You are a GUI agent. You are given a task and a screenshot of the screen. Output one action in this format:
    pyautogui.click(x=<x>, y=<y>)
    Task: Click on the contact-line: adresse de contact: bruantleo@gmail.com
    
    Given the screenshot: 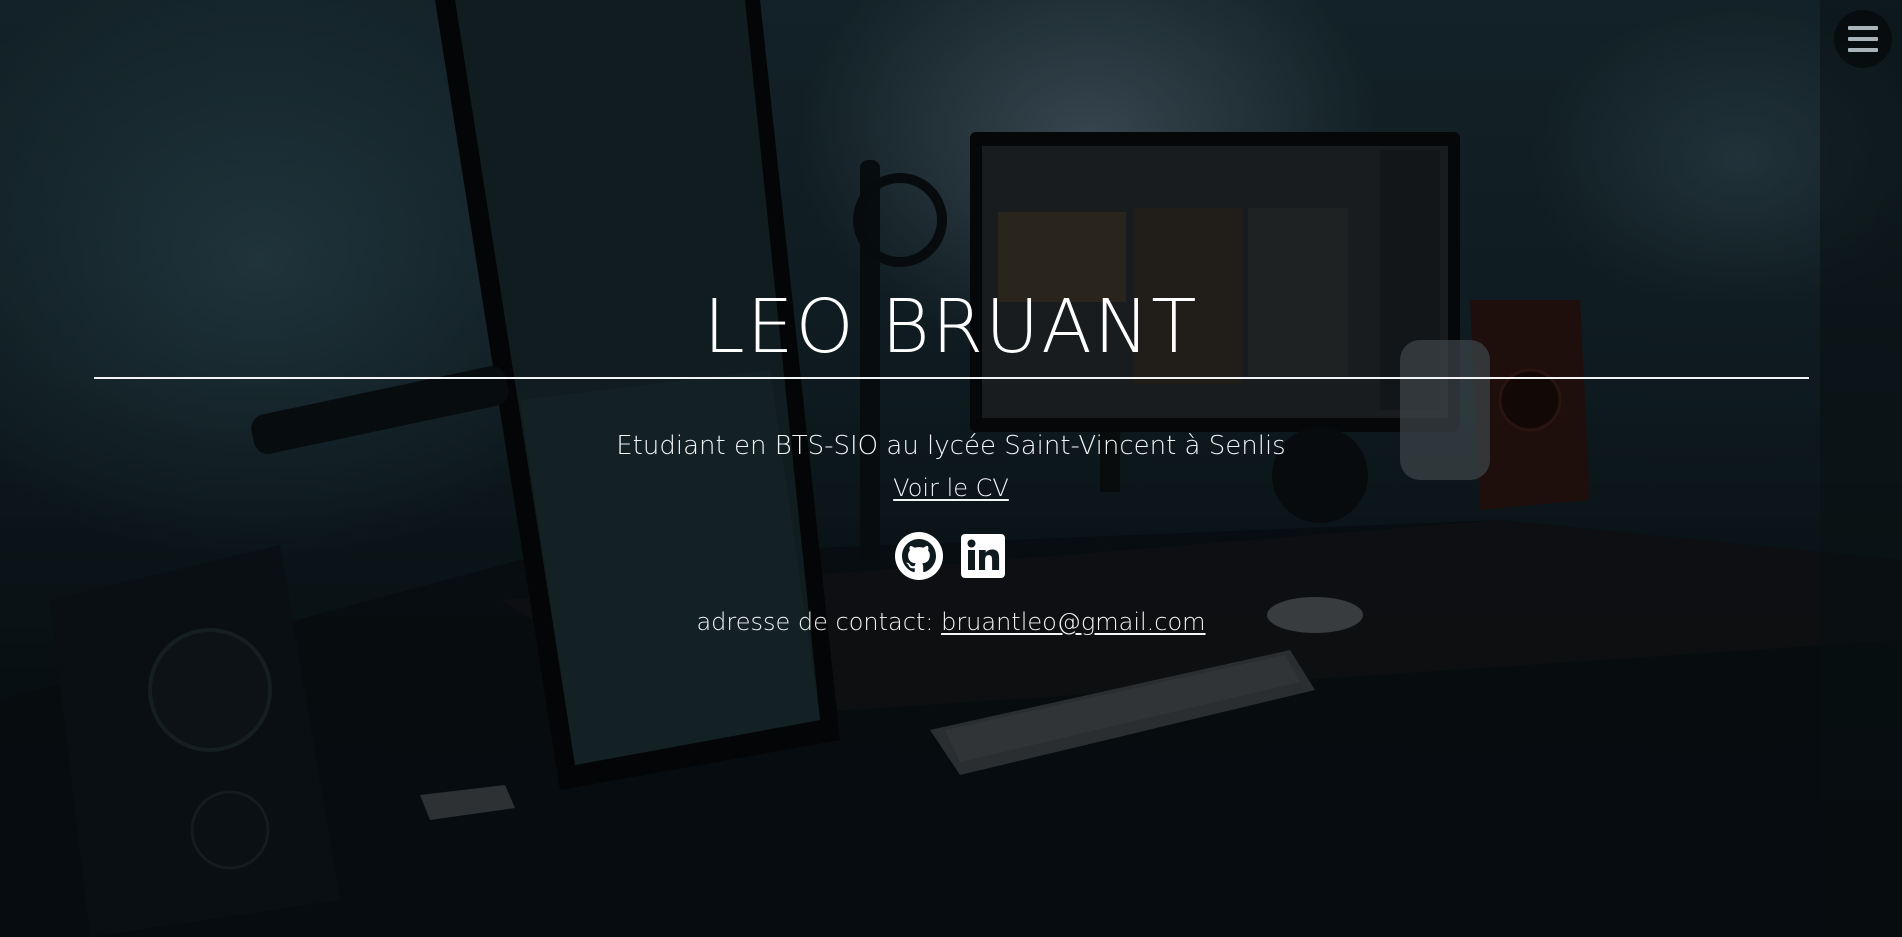 What is the action you would take?
    pyautogui.click(x=951, y=622)
    